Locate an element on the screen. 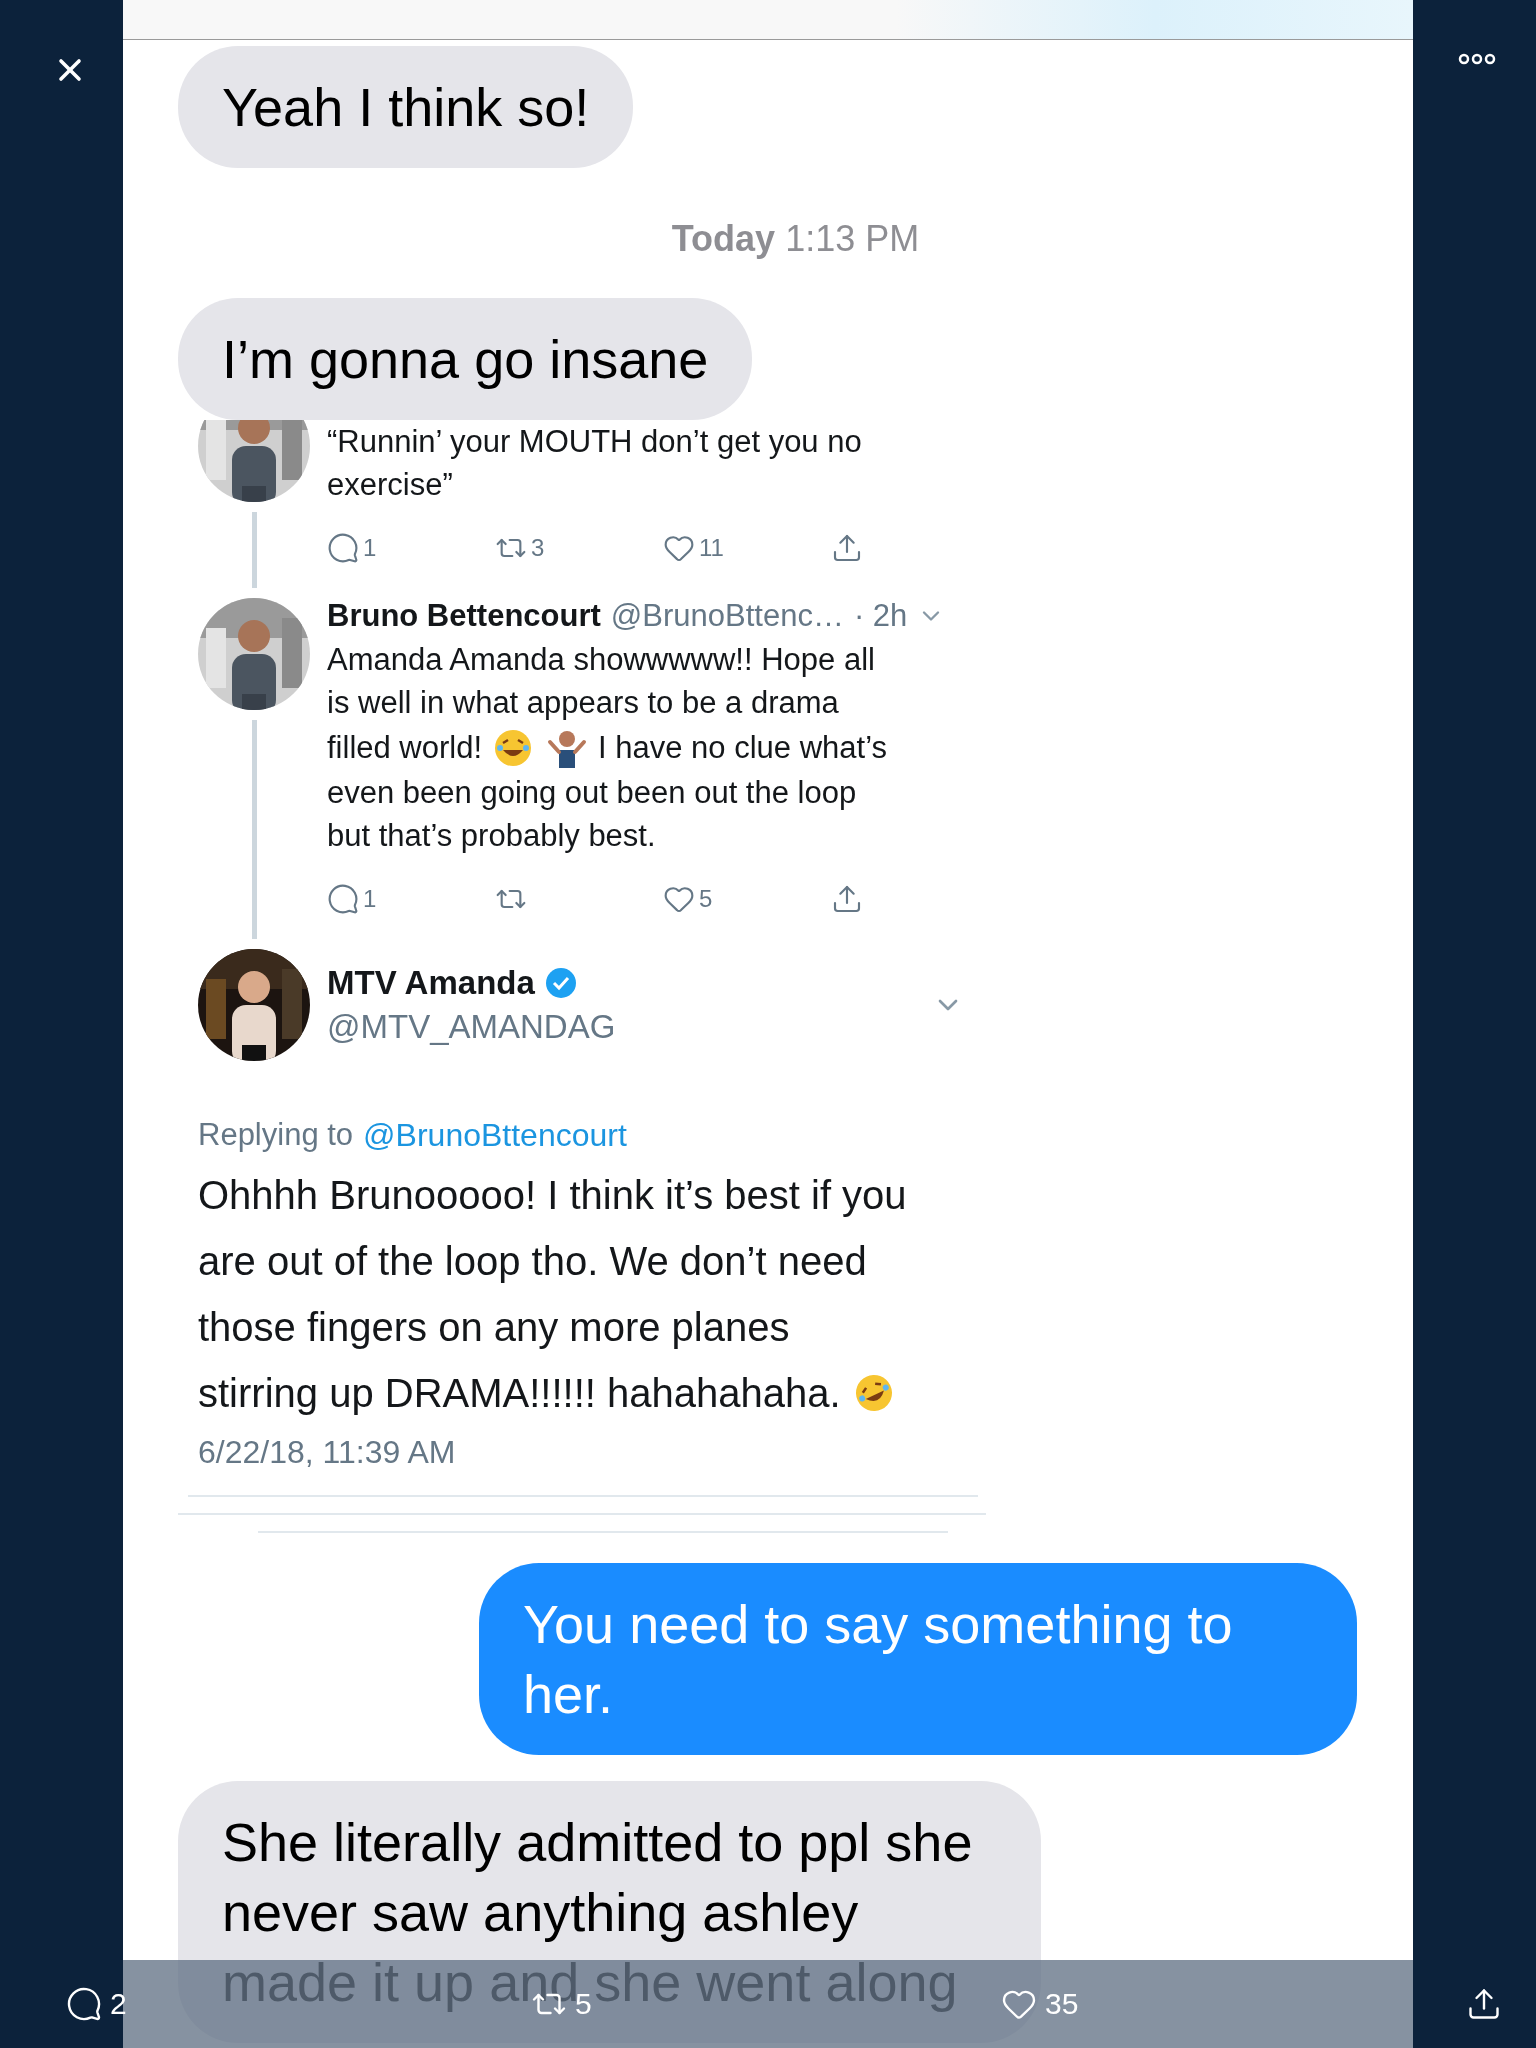 The image size is (1536, 2048). more-icon is located at coordinates (1477, 59).